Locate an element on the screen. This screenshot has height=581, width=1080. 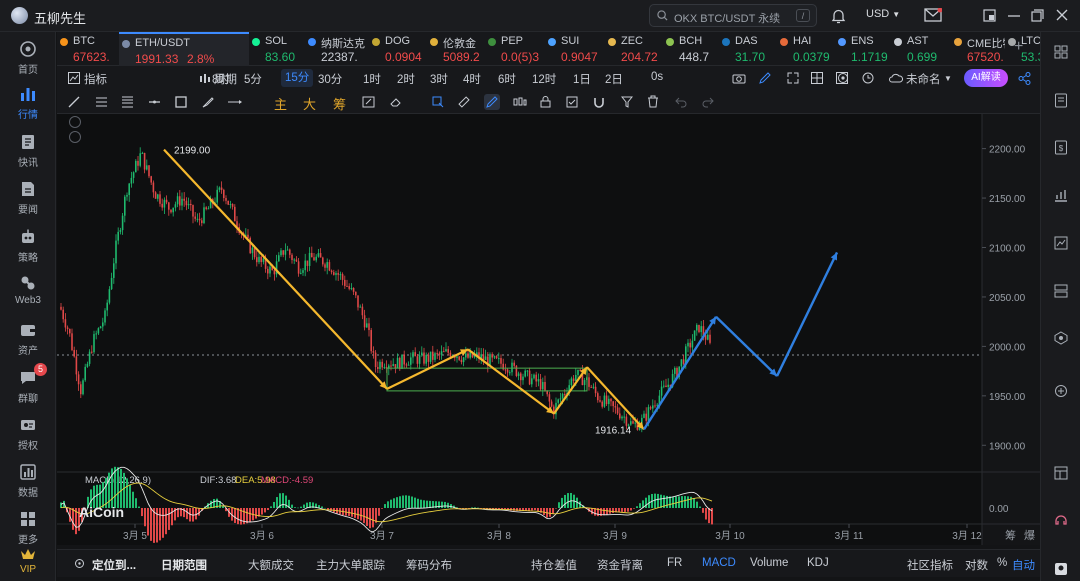
sidebar-item-chat: 群聊 5 is located at coordinates (28, 384).